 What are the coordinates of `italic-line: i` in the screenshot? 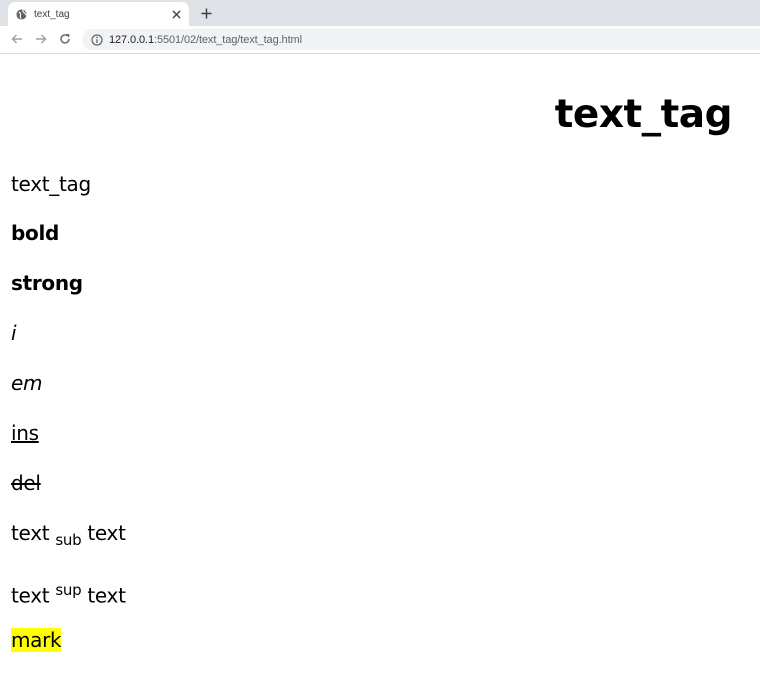 It's located at (14, 333).